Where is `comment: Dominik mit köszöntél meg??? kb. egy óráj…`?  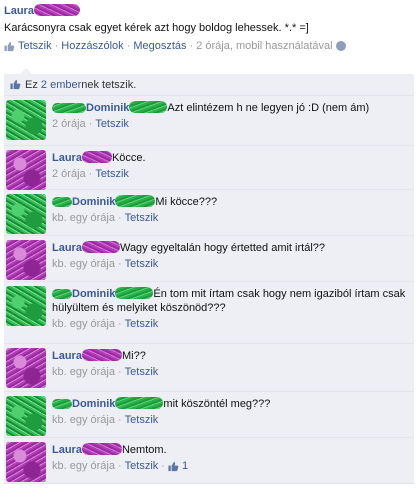 comment: Dominik mit köszöntél meg??? kb. egy óráj… is located at coordinates (209, 415).